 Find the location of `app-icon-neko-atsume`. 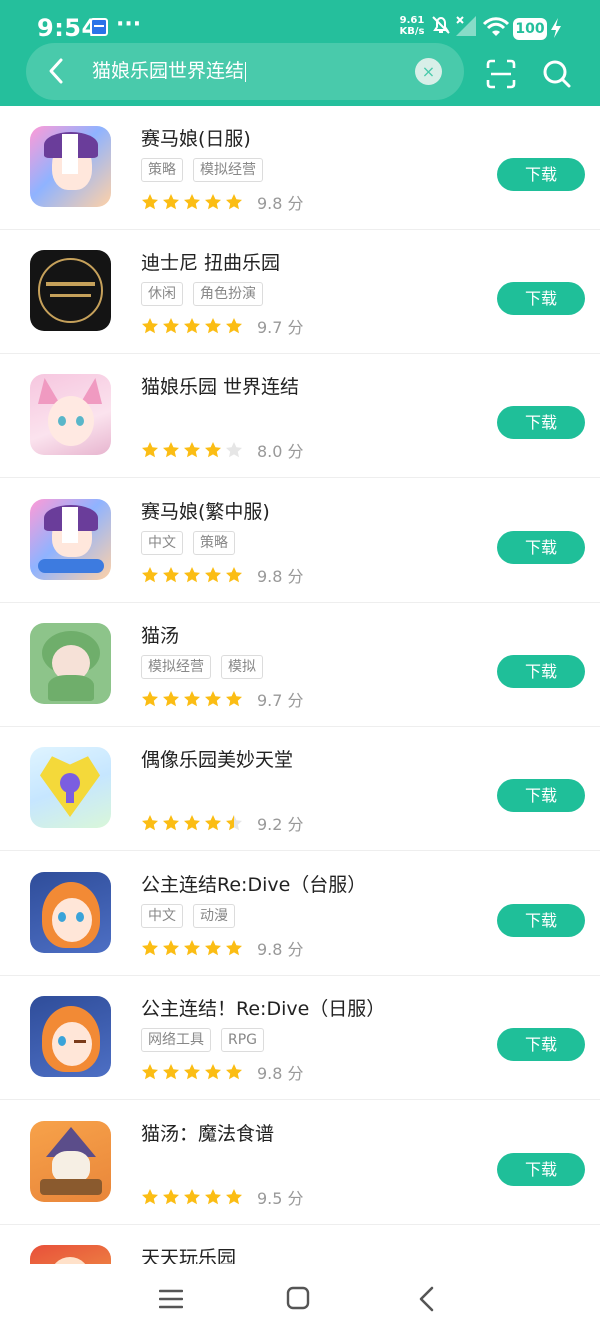

app-icon-neko-atsume is located at coordinates (70, 663).